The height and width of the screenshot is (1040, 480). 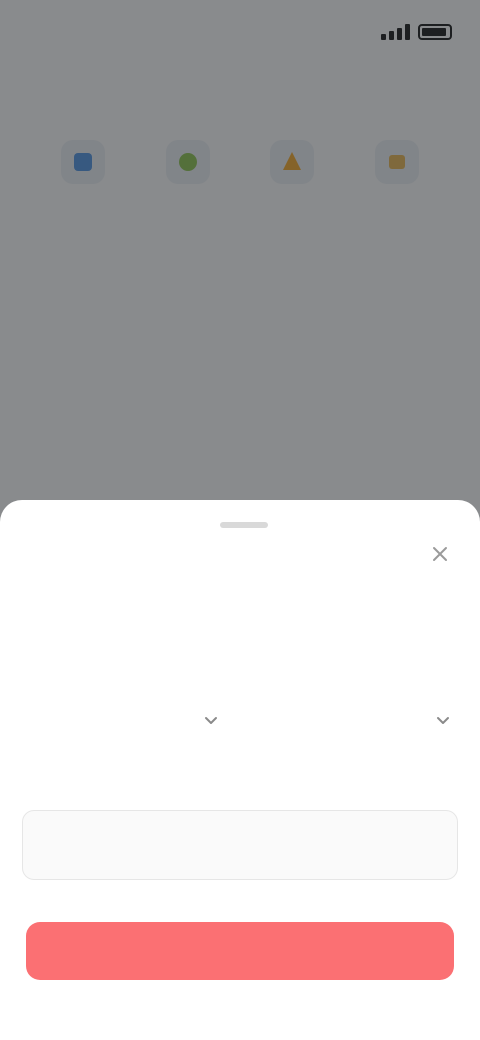 I want to click on sheet-handle, so click(x=244, y=525).